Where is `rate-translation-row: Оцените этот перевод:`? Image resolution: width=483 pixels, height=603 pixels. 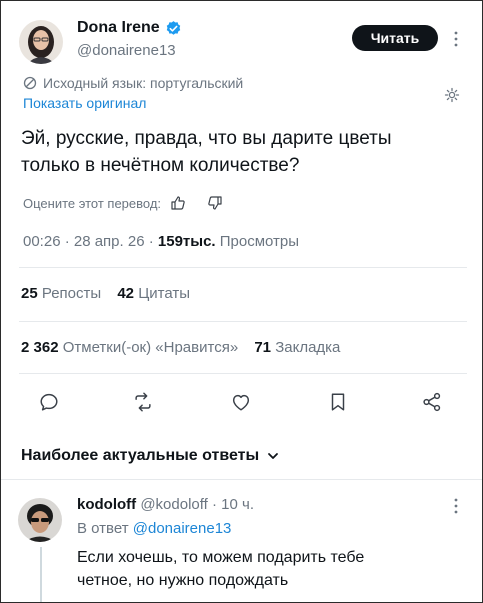
rate-translation-row: Оцените этот перевод: is located at coordinates (123, 203).